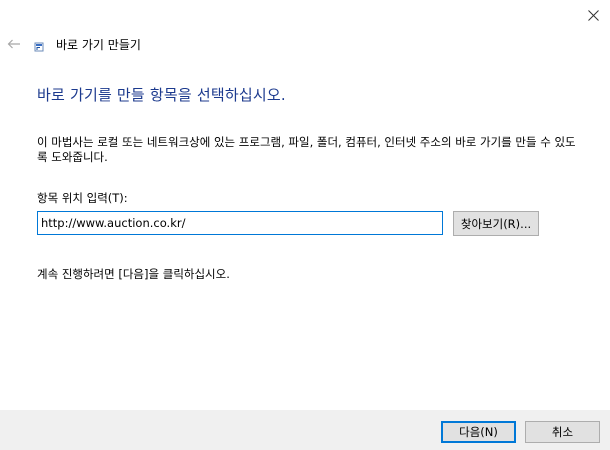  Describe the element at coordinates (305, 430) in the screenshot. I see `dialog-footer` at that location.